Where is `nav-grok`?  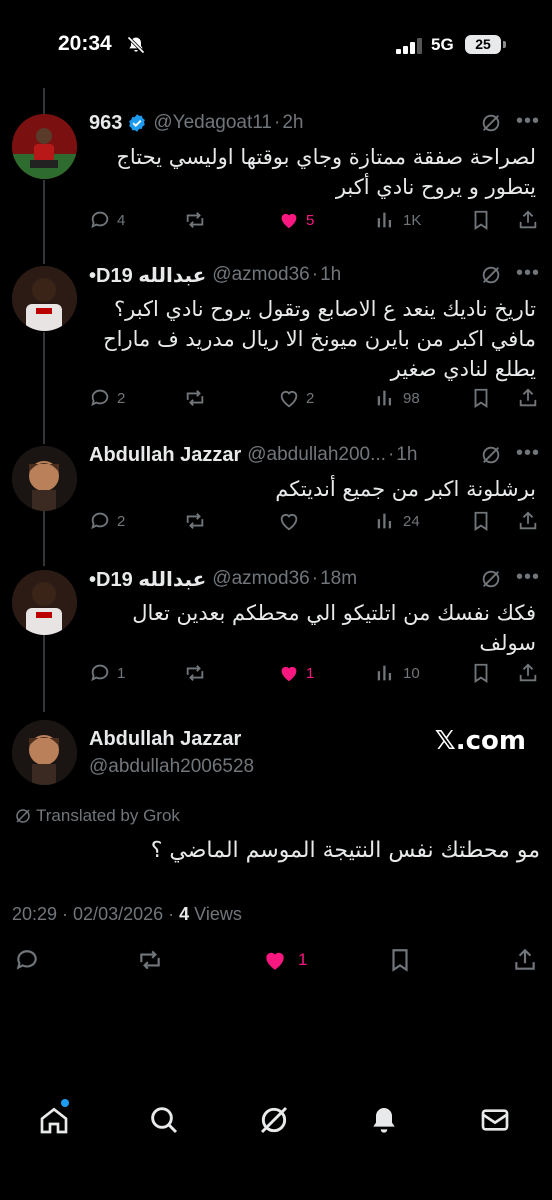
nav-grok is located at coordinates (274, 1120).